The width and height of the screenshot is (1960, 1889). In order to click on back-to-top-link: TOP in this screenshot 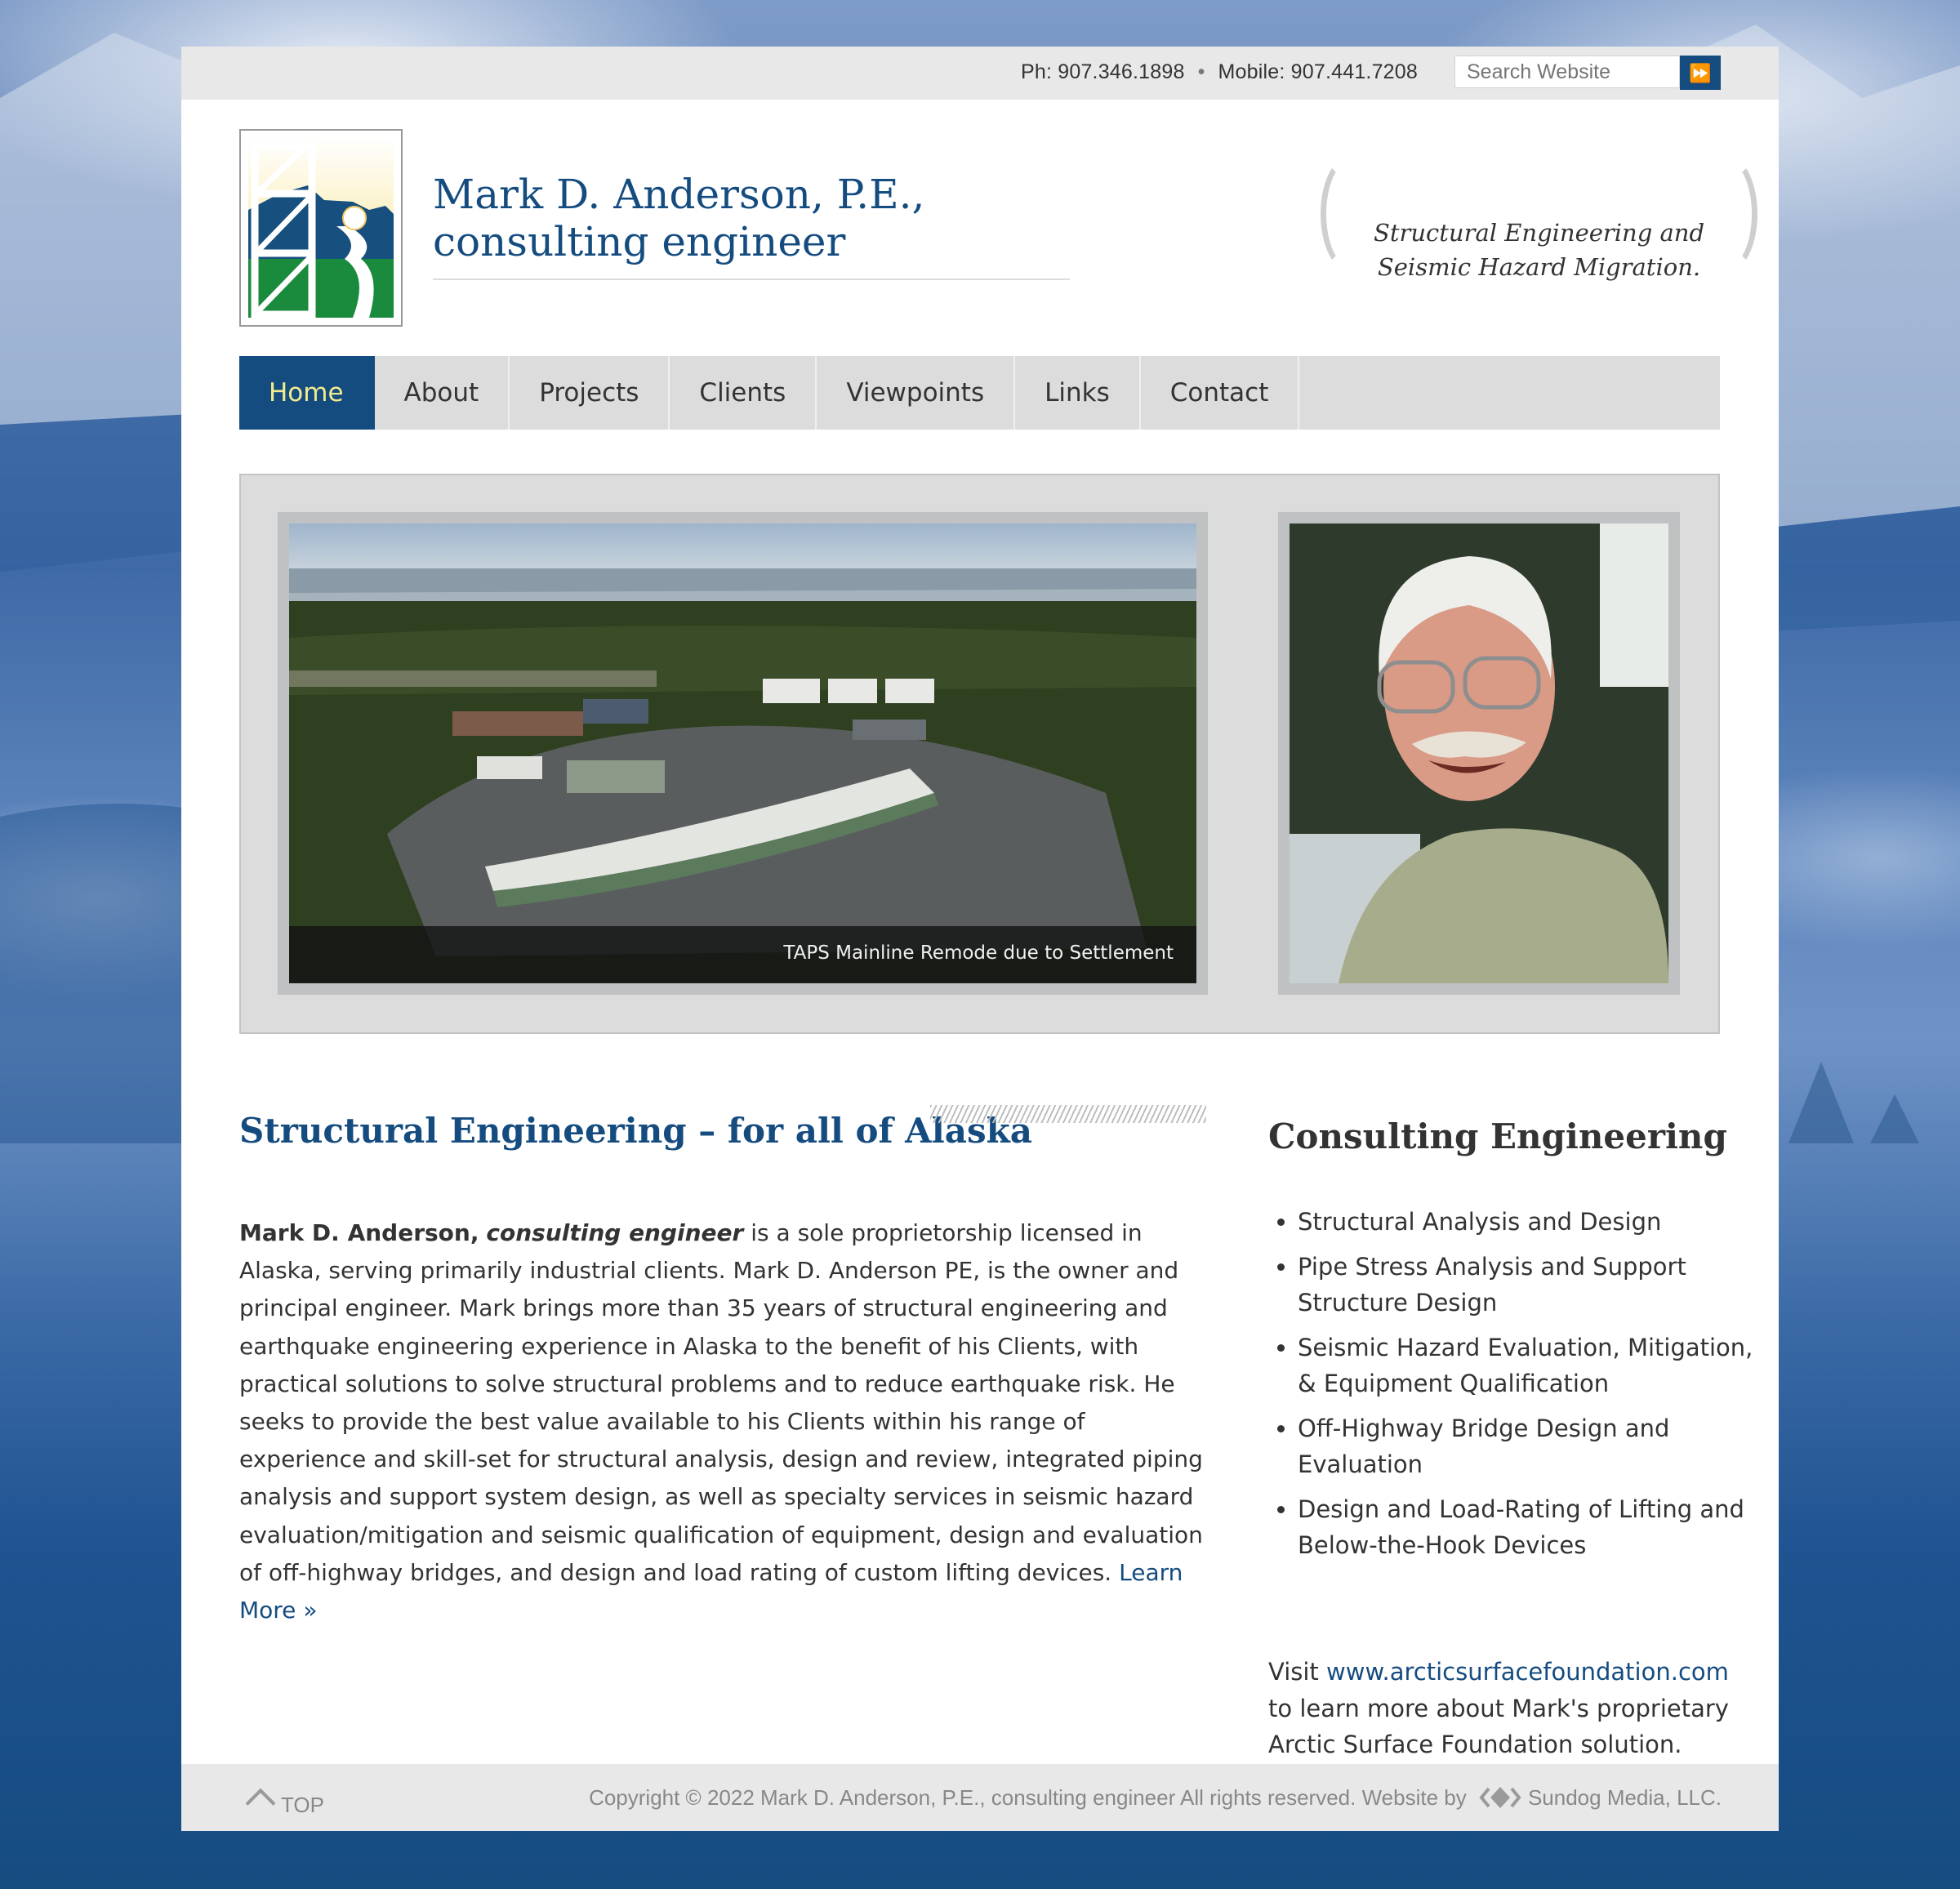, I will do `click(284, 1802)`.